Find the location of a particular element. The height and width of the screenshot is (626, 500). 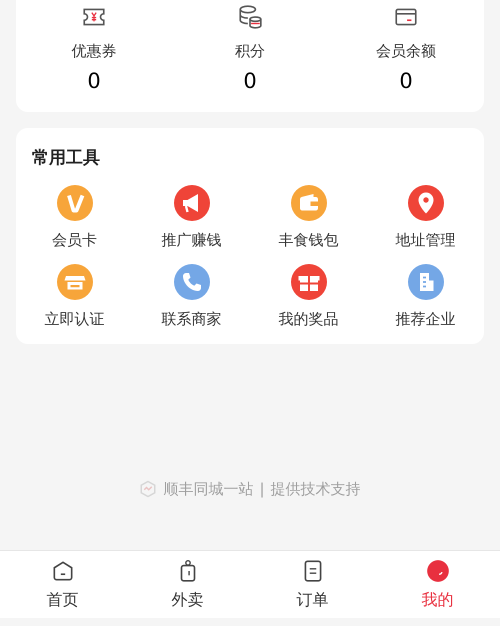

coins-icon is located at coordinates (250, 17).